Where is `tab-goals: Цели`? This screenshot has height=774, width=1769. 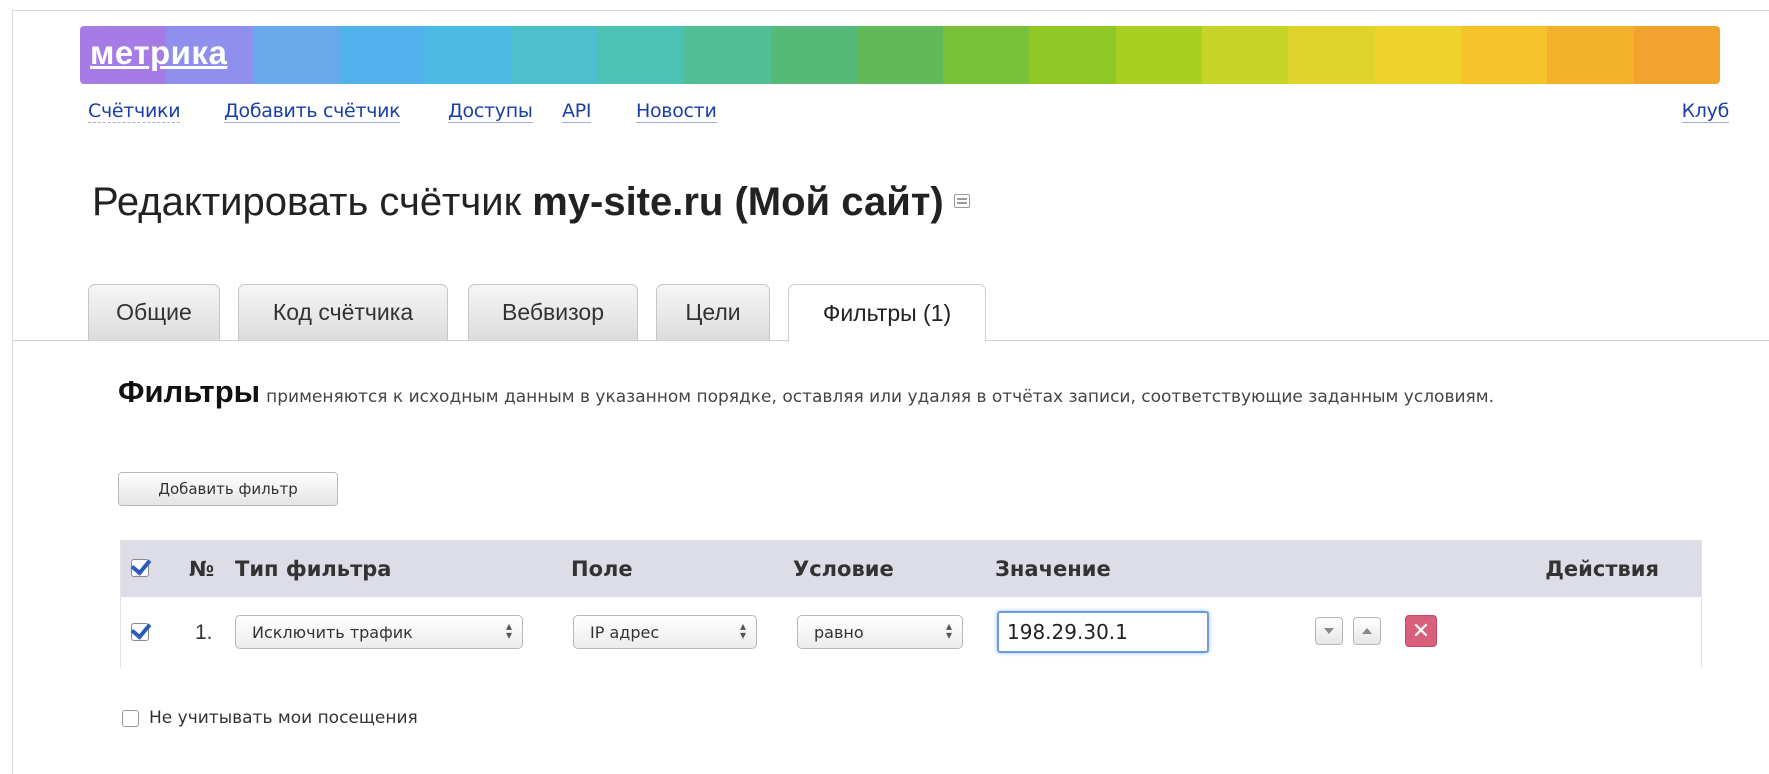
tab-goals: Цели is located at coordinates (713, 312).